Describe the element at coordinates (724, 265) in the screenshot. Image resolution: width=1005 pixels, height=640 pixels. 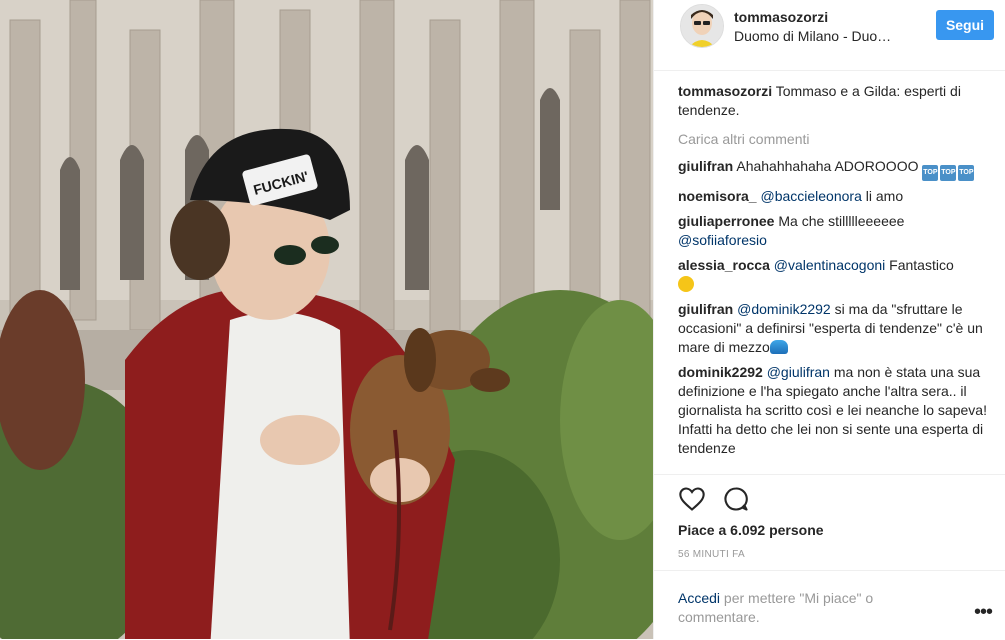
I see `comment-username: alessia_rocca` at that location.